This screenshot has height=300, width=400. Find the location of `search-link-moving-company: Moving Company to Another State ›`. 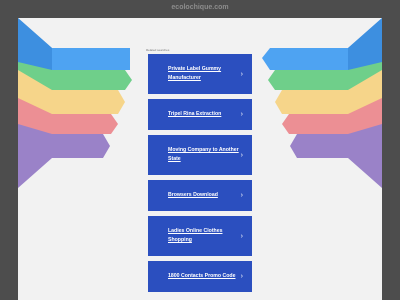

search-link-moving-company: Moving Company to Another State › is located at coordinates (200, 155).